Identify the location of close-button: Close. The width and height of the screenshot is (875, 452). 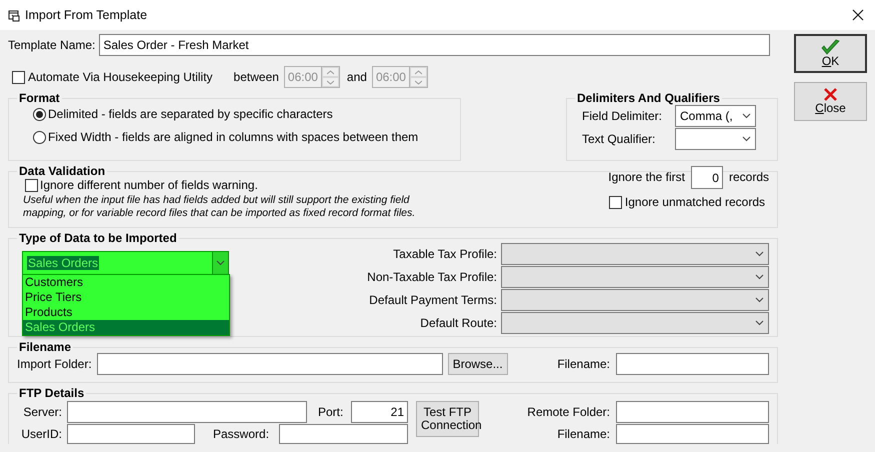
(830, 101).